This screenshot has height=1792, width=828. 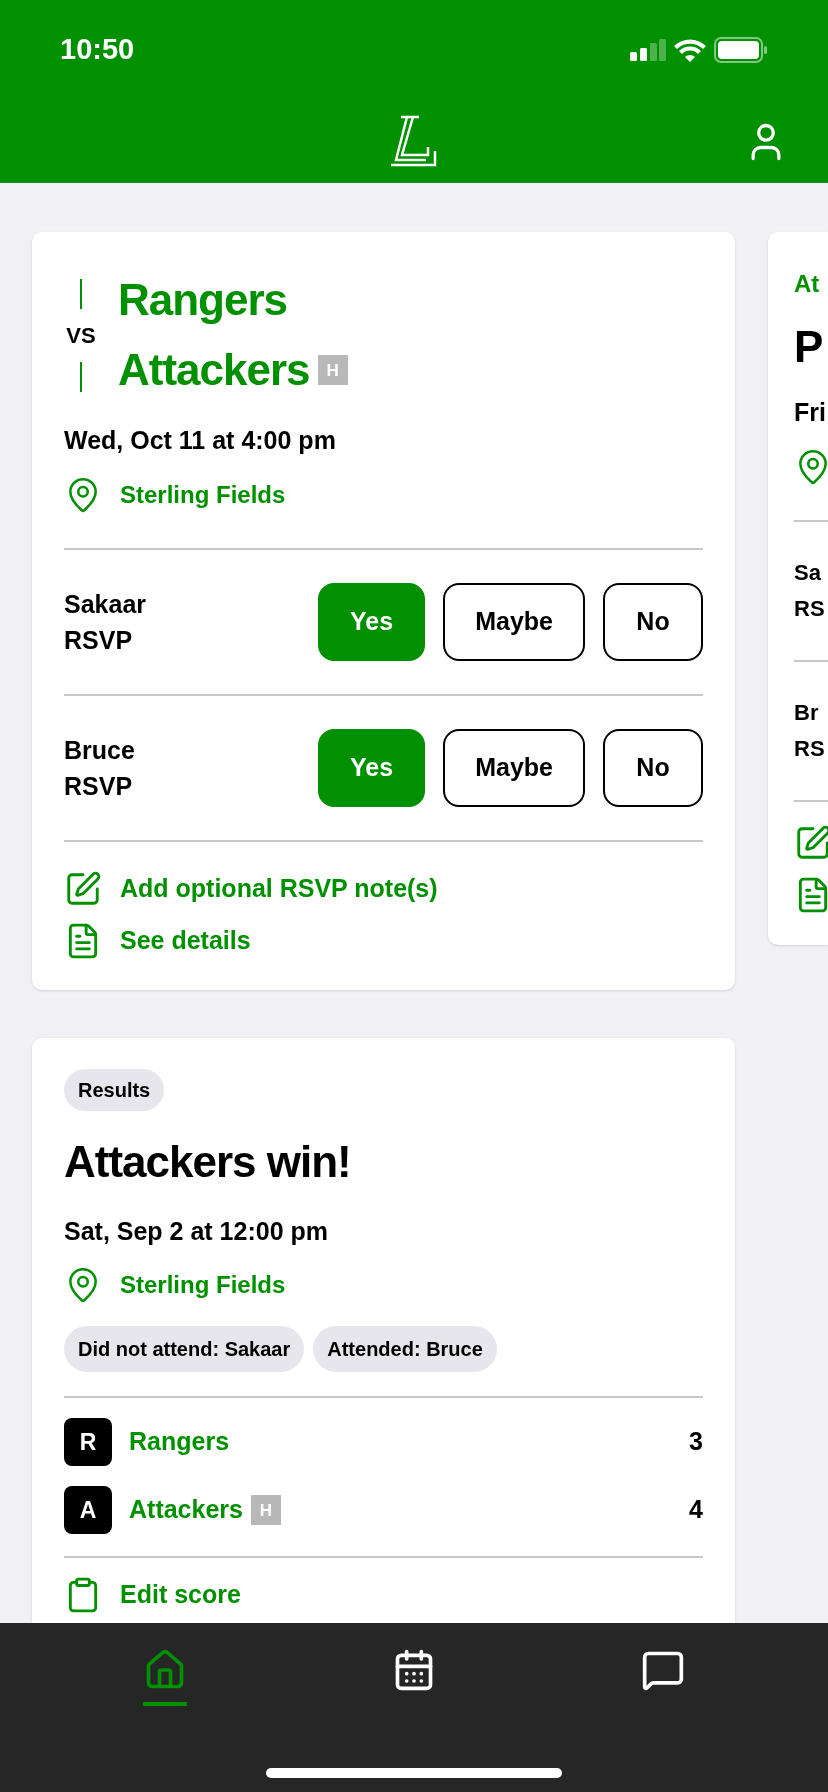 I want to click on team-avatar: R, so click(x=88, y=1442).